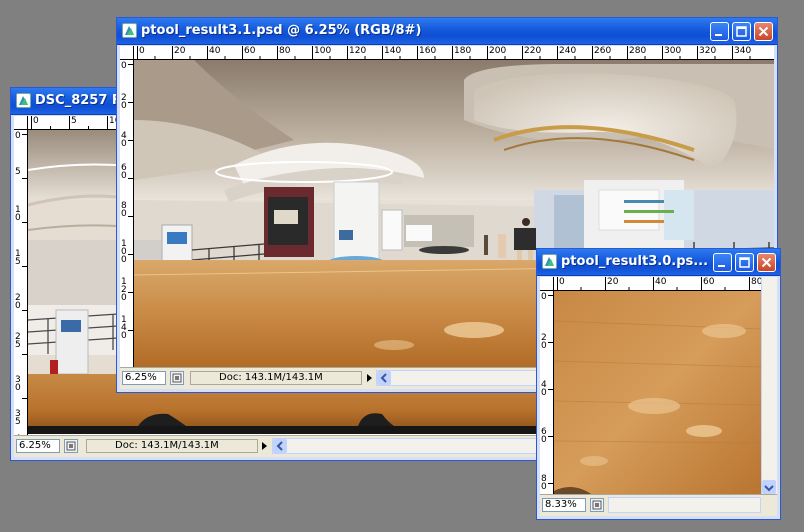 Image resolution: width=804 pixels, height=532 pixels. I want to click on ruler-label: 260, so click(603, 51).